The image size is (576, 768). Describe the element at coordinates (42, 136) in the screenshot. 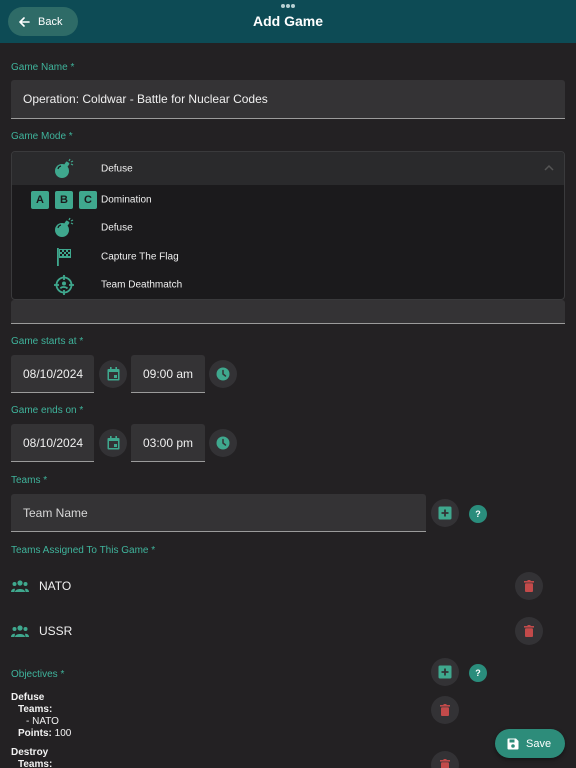

I see `game-mode-label: Game Mode *` at that location.